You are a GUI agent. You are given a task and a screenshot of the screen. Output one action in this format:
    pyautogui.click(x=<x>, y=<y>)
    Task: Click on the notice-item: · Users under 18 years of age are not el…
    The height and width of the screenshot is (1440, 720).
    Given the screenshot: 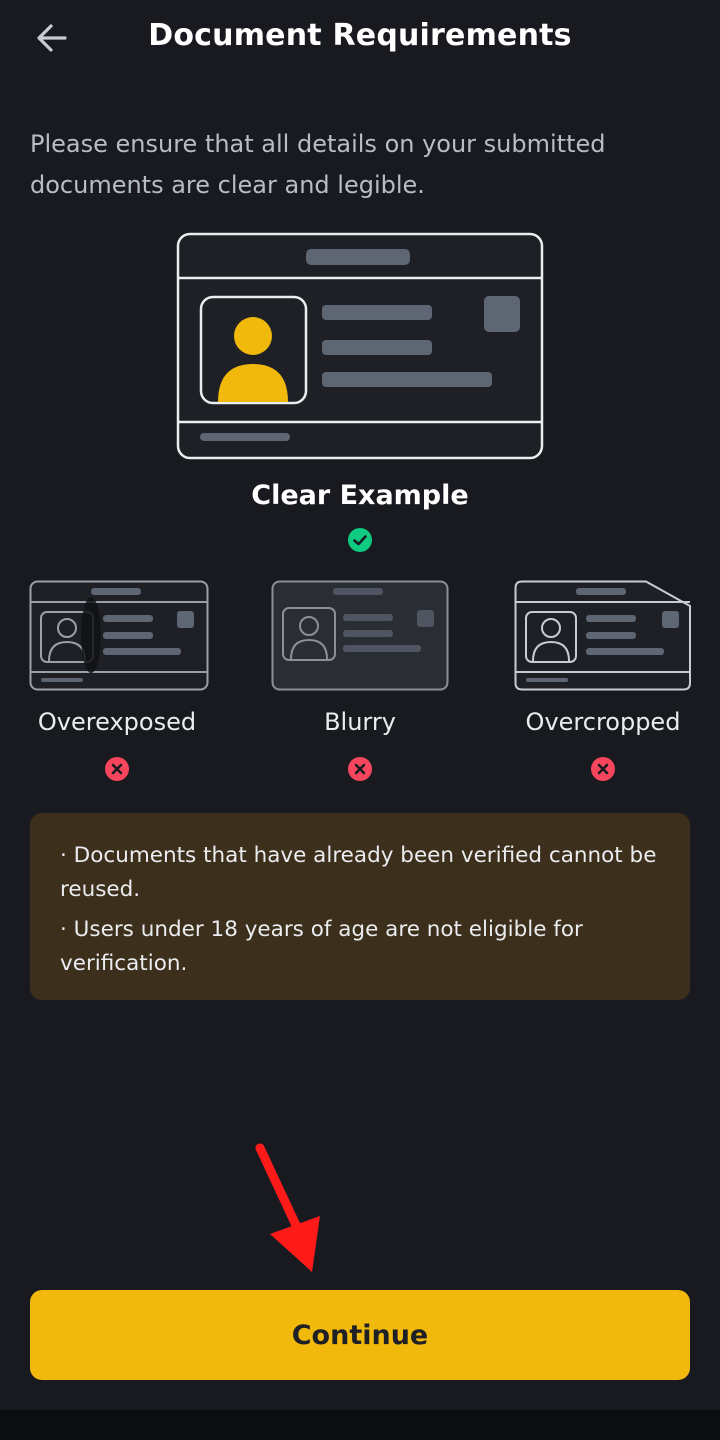 What is the action you would take?
    pyautogui.click(x=321, y=946)
    